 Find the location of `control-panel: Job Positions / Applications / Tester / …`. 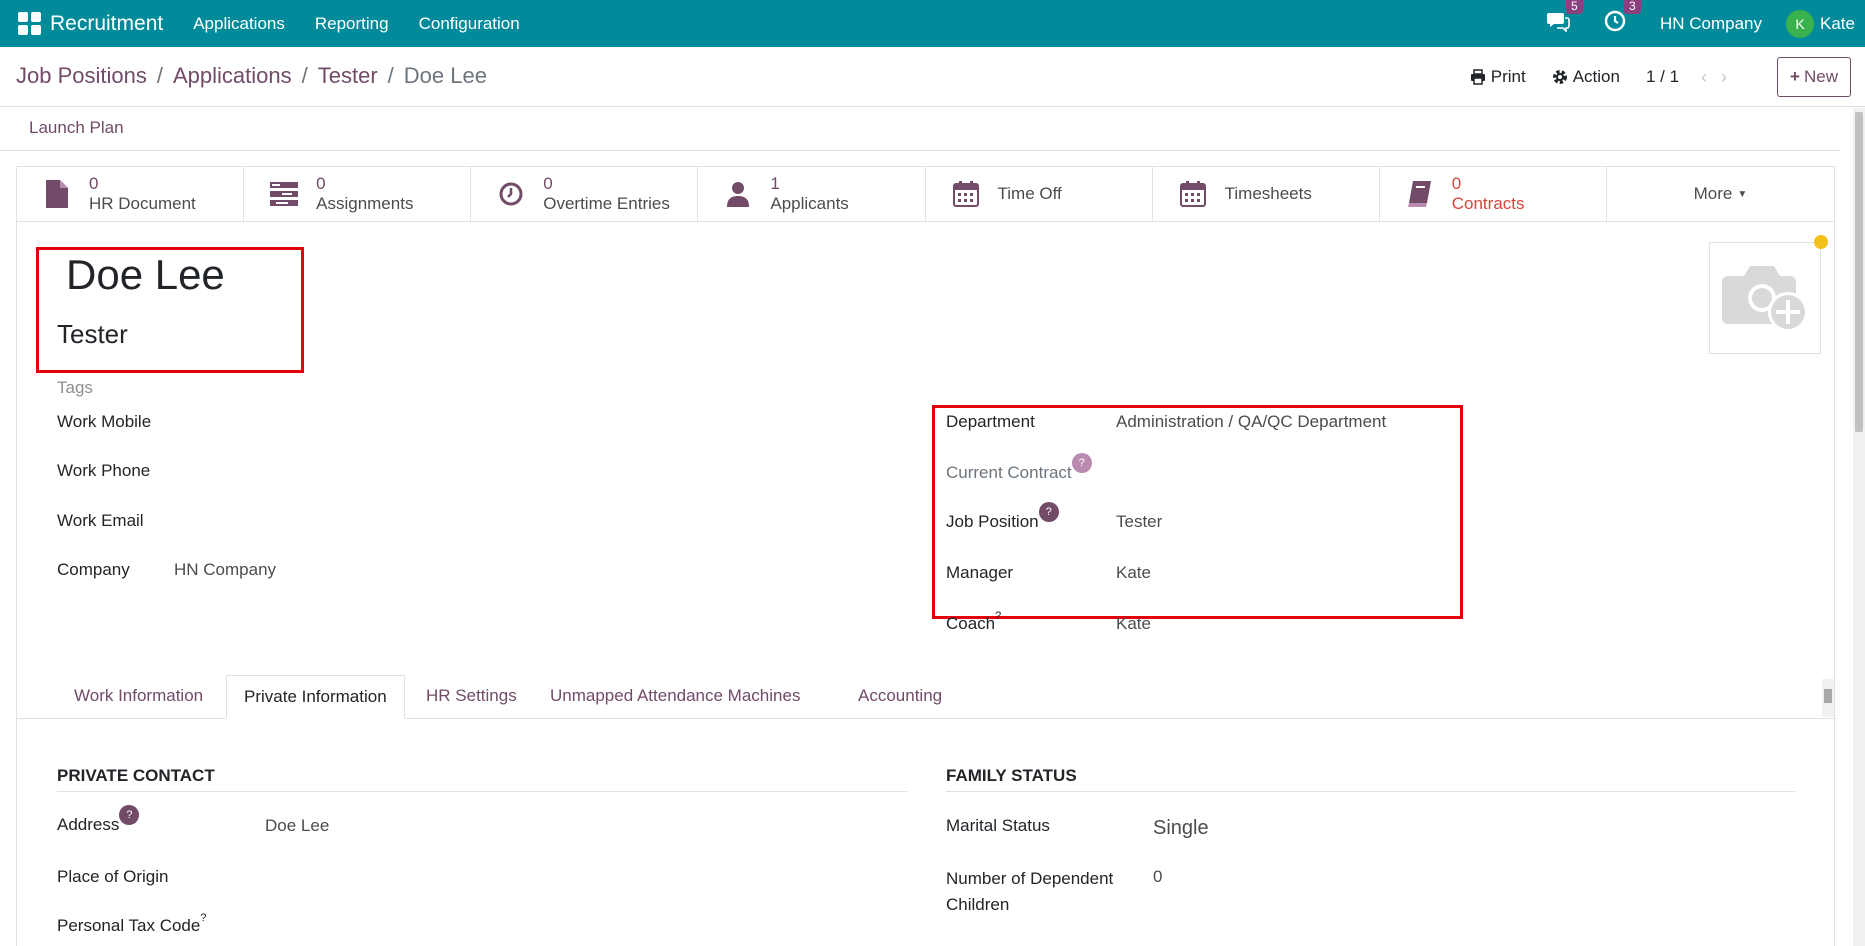

control-panel: Job Positions / Applications / Tester / … is located at coordinates (932, 77).